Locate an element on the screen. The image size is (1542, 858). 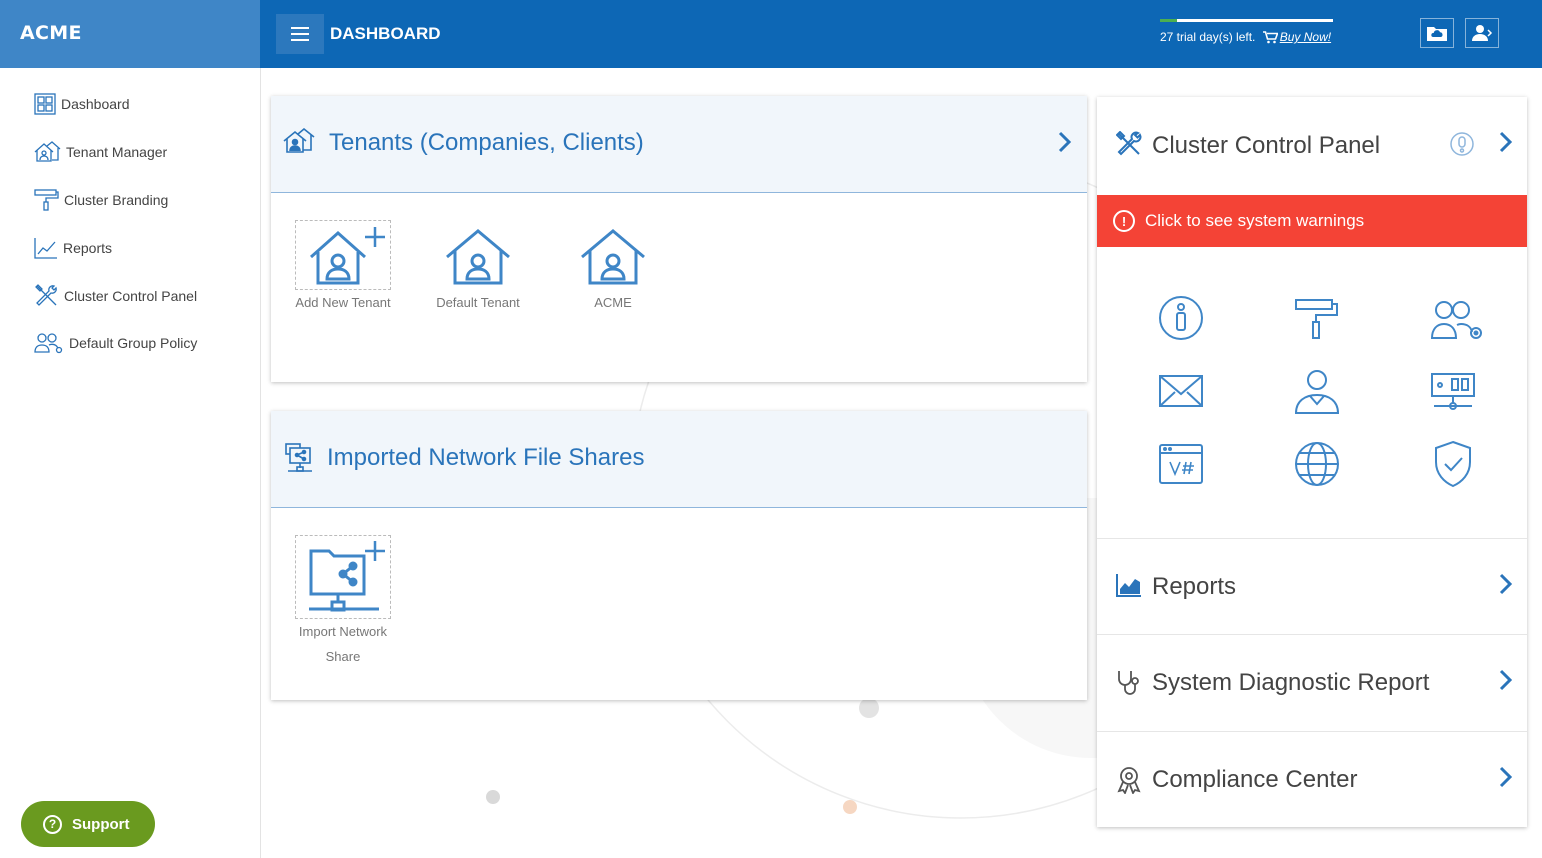
sidebar-item-label: Dashboard is located at coordinates (95, 104).